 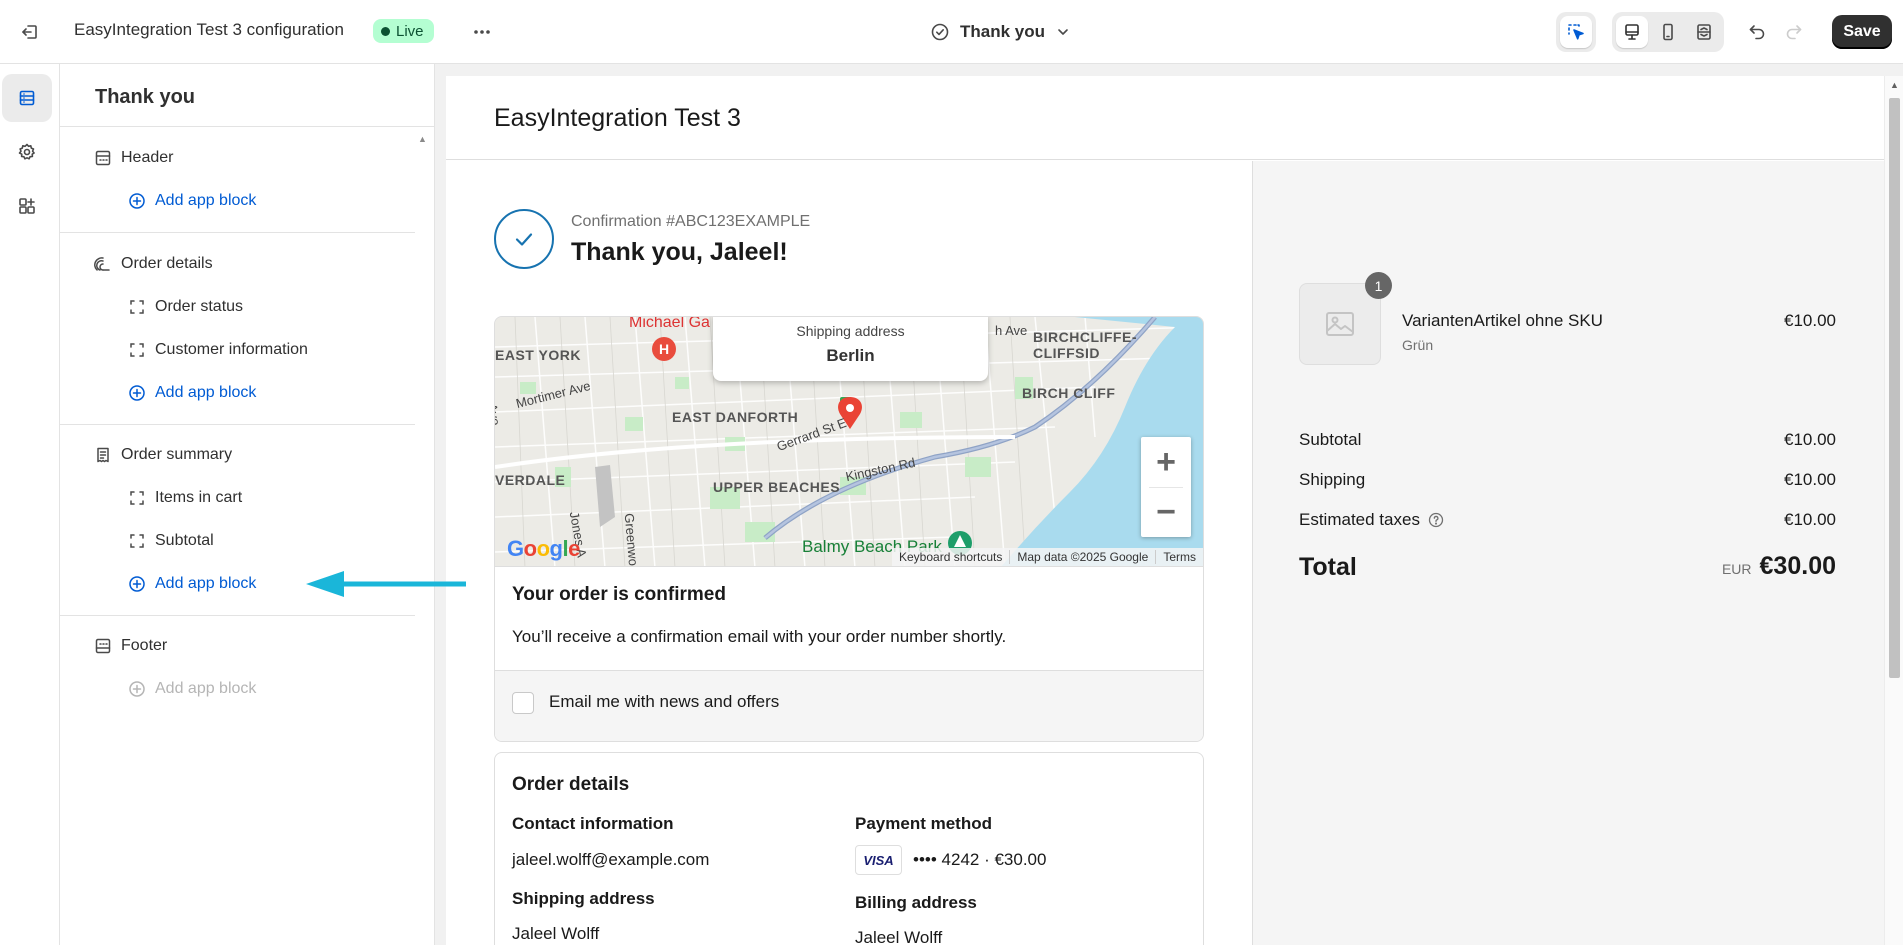 What do you see at coordinates (1359, 519) in the screenshot?
I see `taxes-label-text: Estimated taxes` at bounding box center [1359, 519].